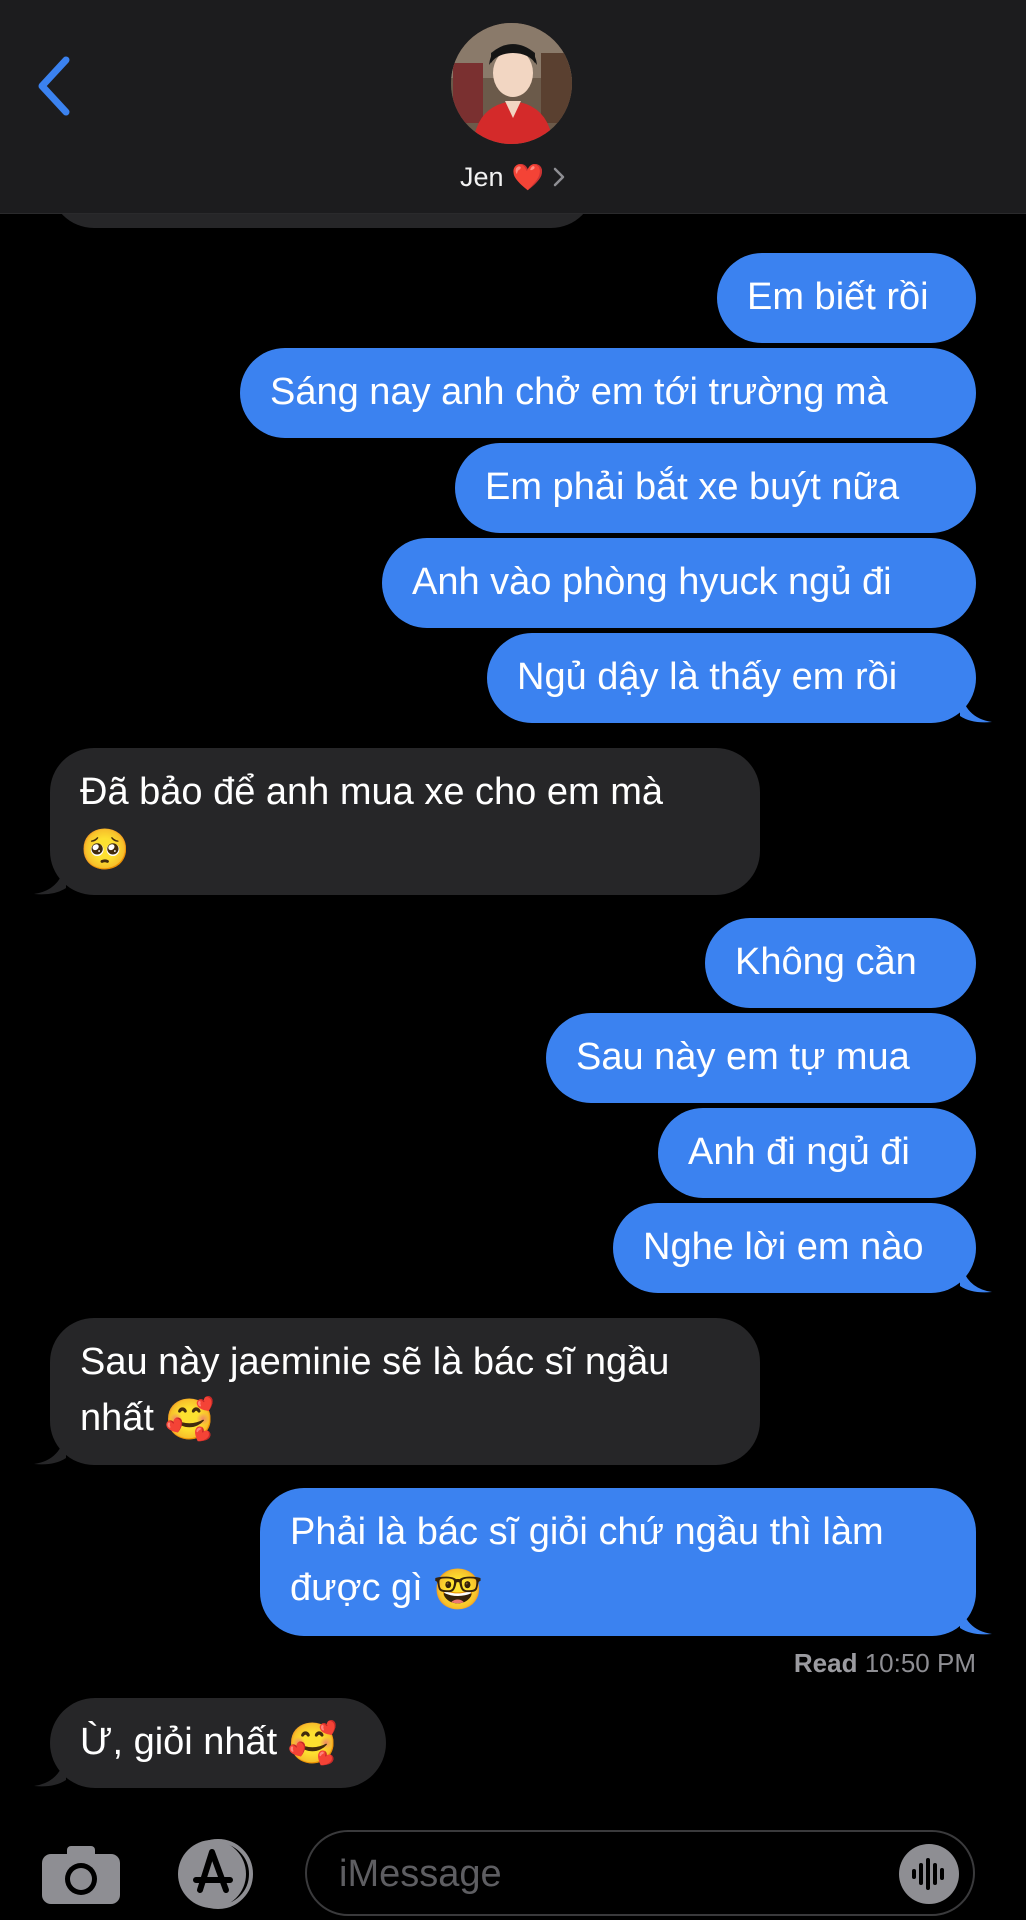 The height and width of the screenshot is (1920, 1026). What do you see at coordinates (587, 1532) in the screenshot?
I see `message-text: Phải là bác sĩ giỏi chứ ngầu thì làm` at bounding box center [587, 1532].